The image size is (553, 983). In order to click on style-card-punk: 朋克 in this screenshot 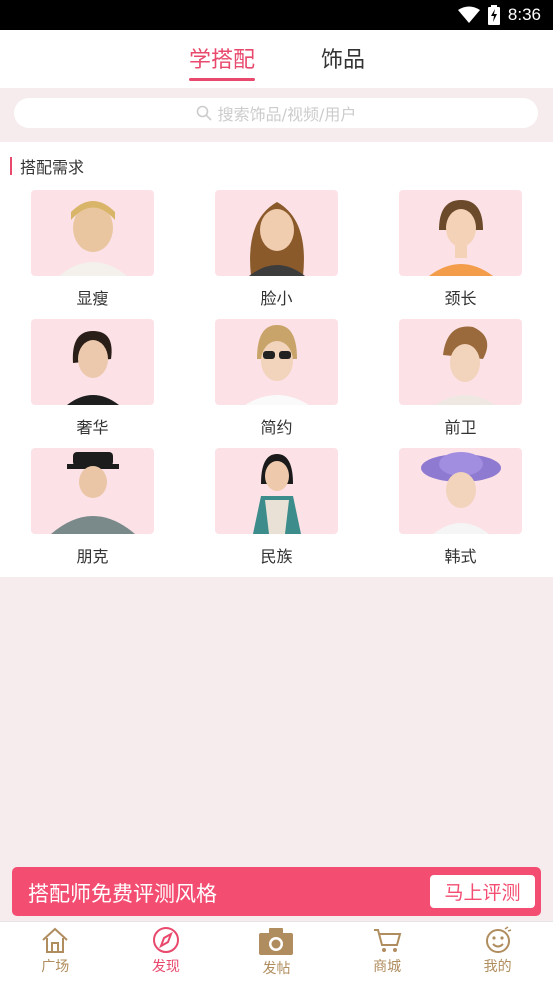, I will do `click(92, 507)`.